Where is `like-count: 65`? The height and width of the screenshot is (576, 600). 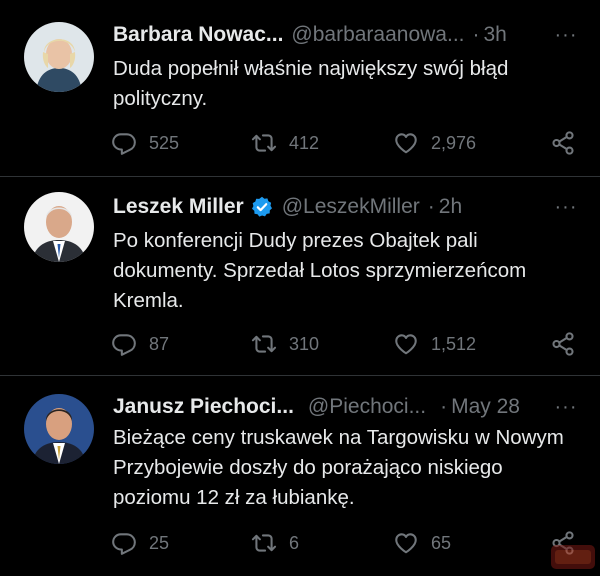 like-count: 65 is located at coordinates (441, 542).